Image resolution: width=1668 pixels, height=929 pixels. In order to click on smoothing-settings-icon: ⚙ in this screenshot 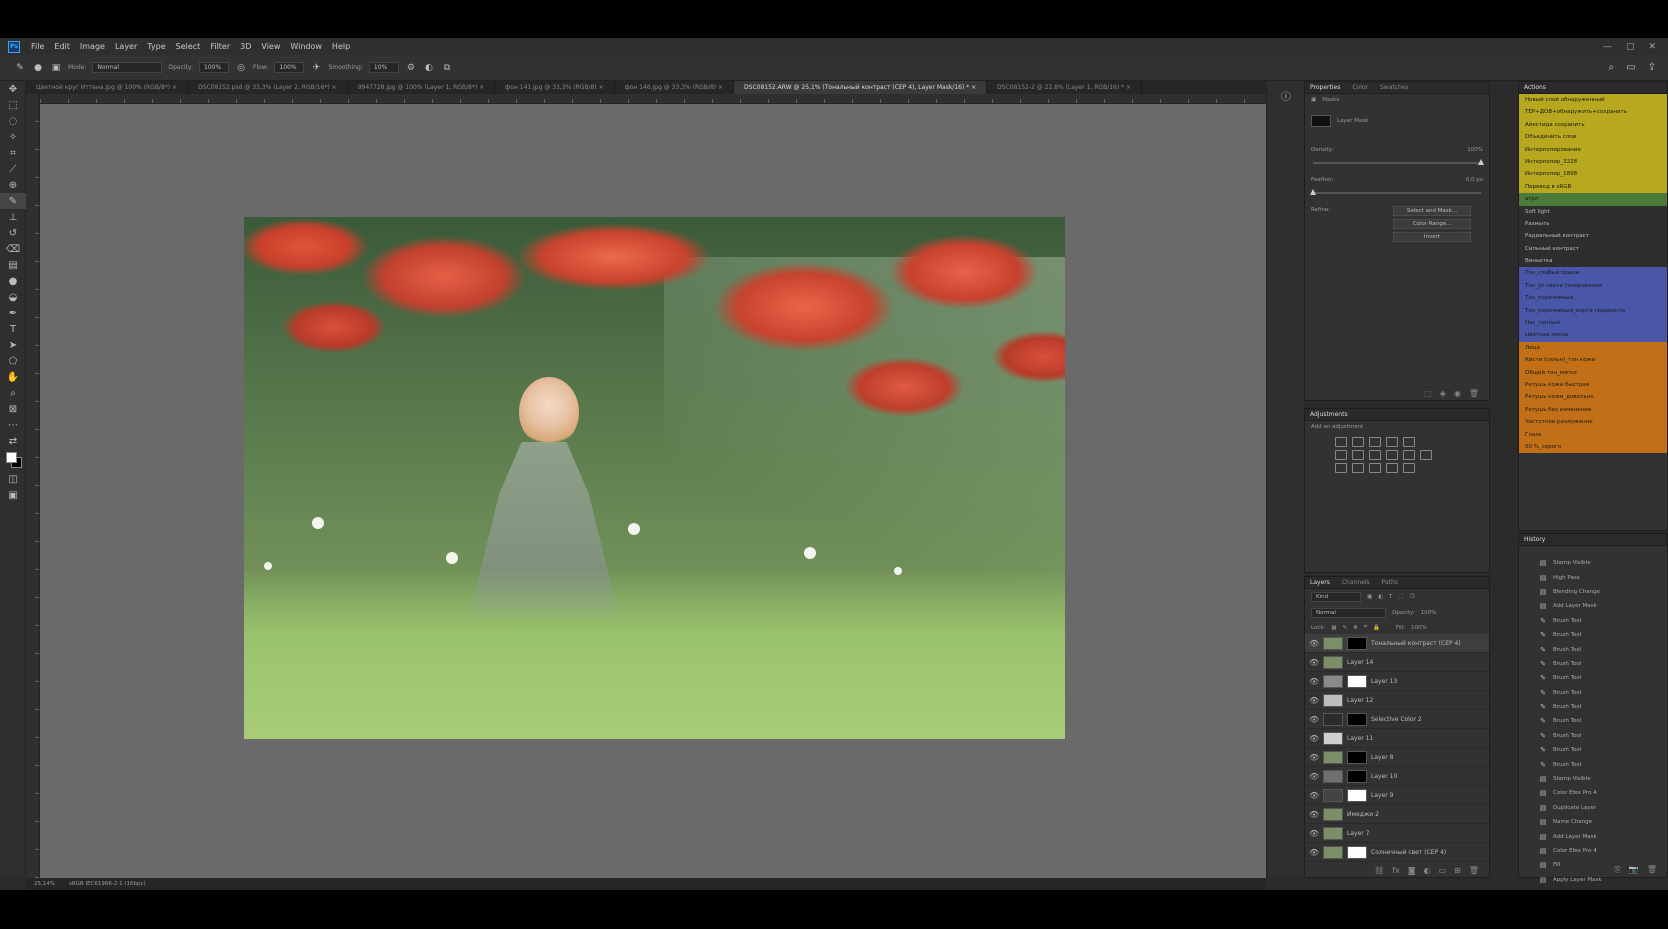, I will do `click(411, 68)`.